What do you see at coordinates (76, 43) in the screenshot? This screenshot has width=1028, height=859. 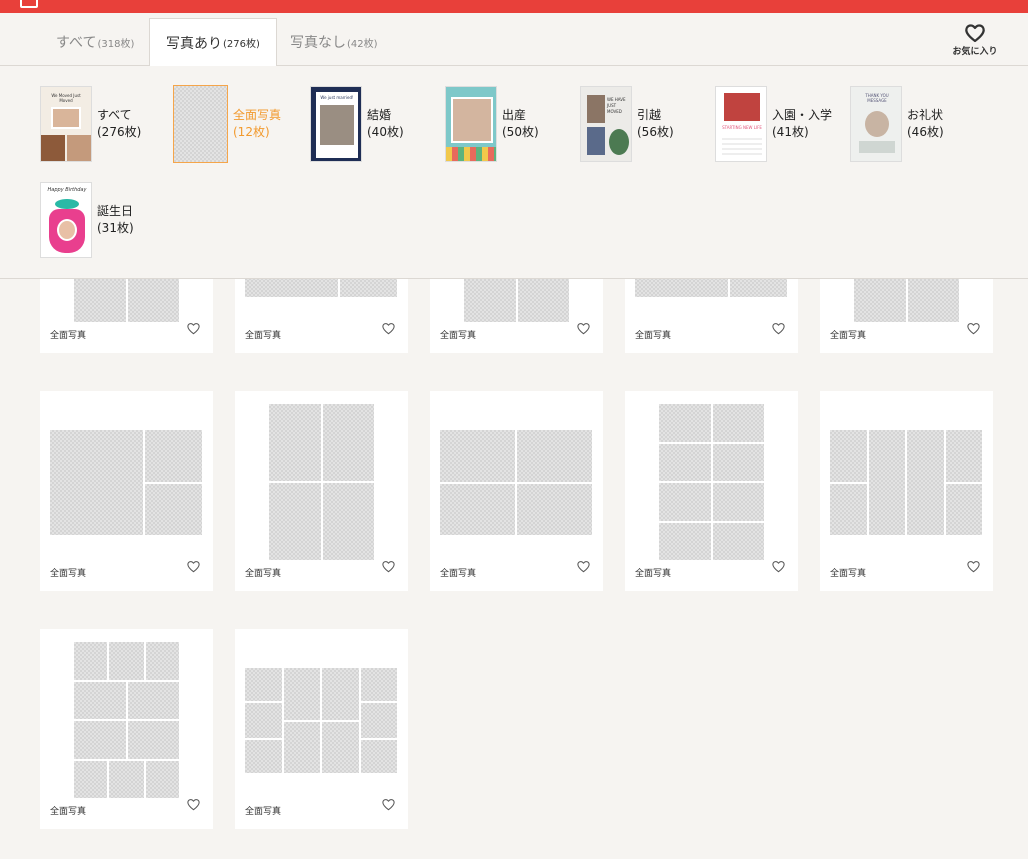 I see `tab-label: すべて` at bounding box center [76, 43].